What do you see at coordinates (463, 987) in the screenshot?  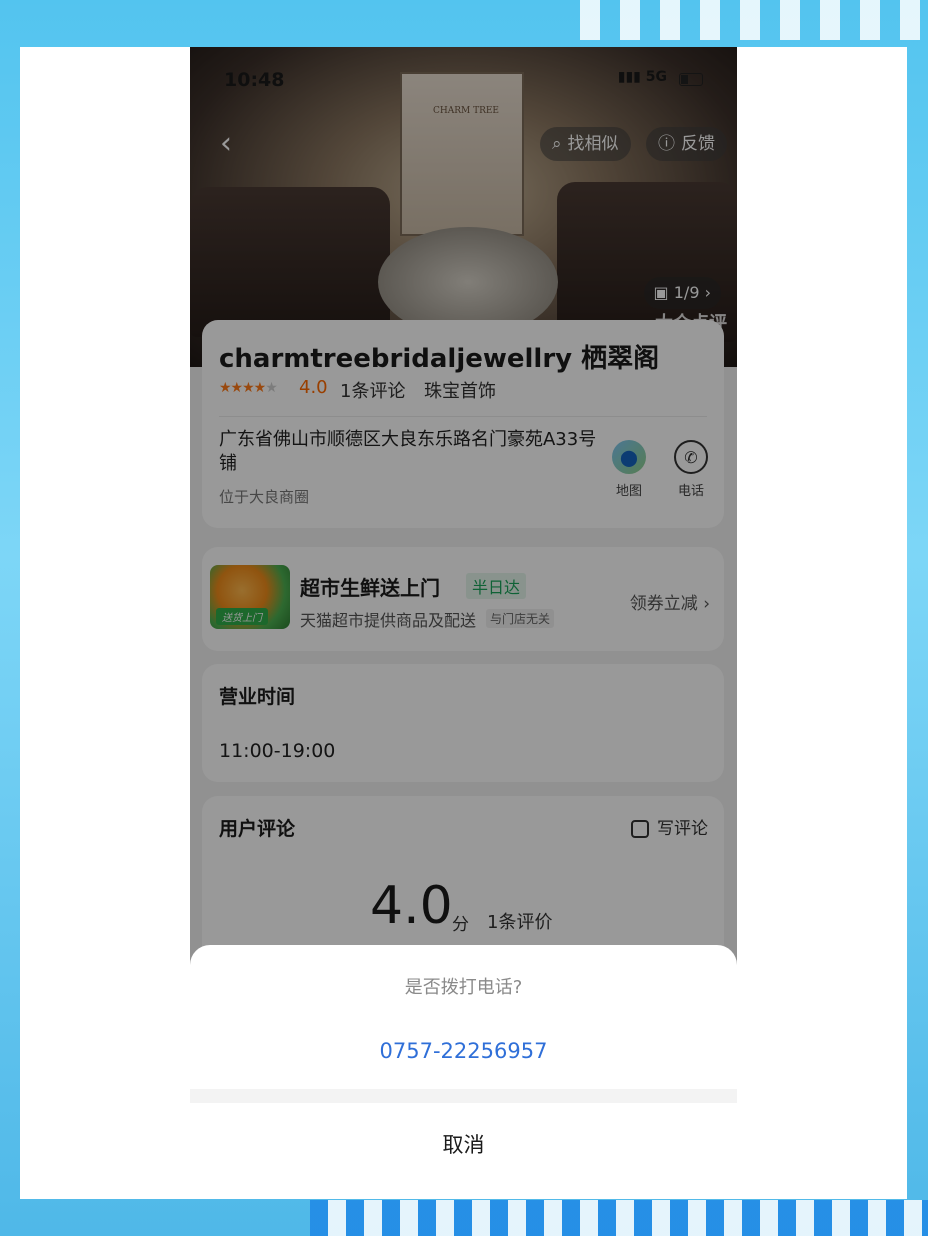 I see `call-prompt: 是否拨打电话?` at bounding box center [463, 987].